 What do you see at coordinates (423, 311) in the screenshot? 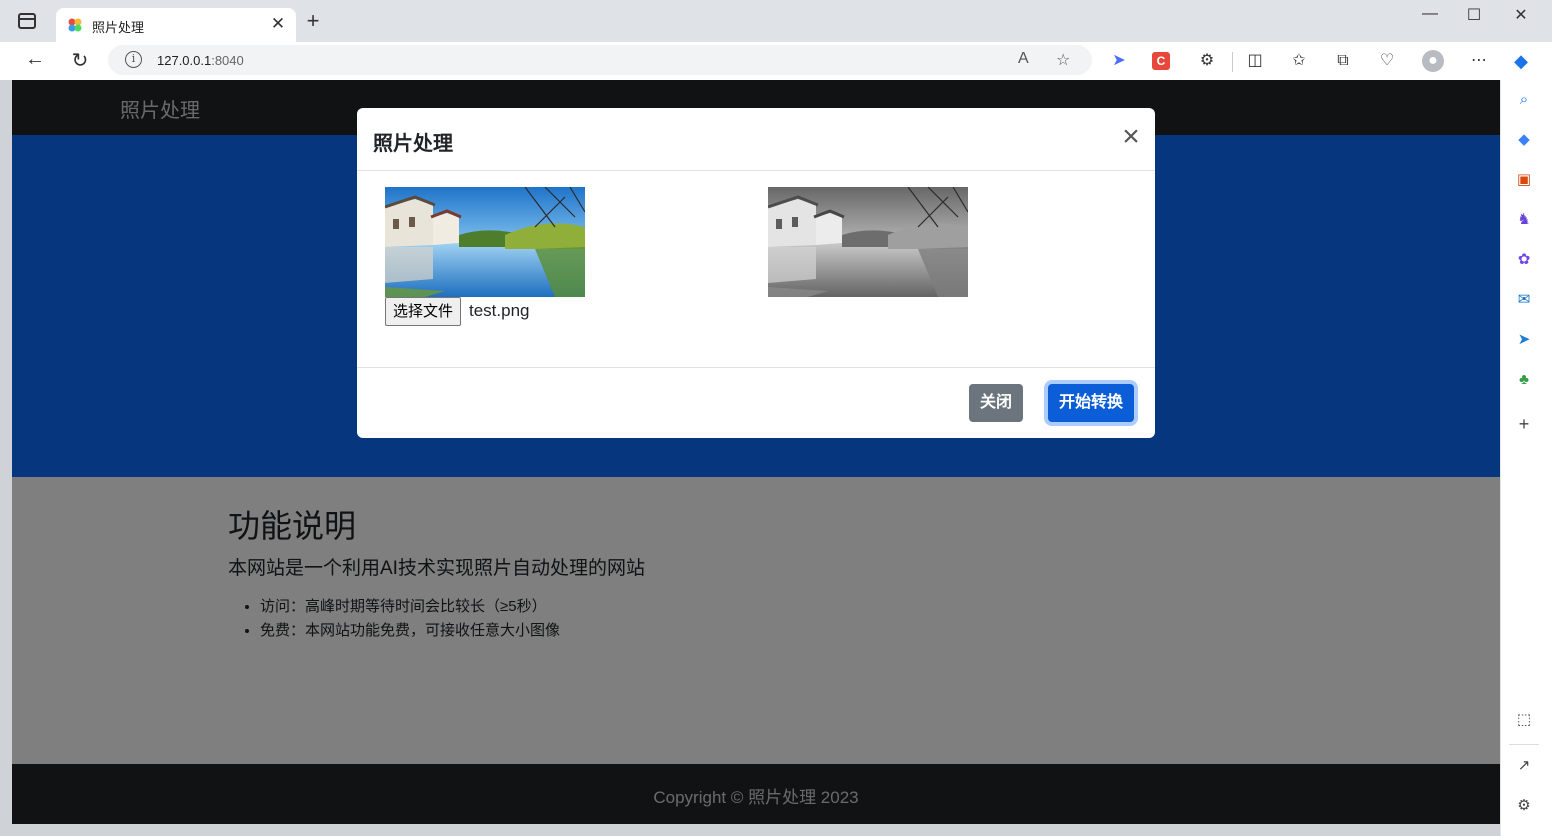
I see `choose-file-button: 选择文件` at bounding box center [423, 311].